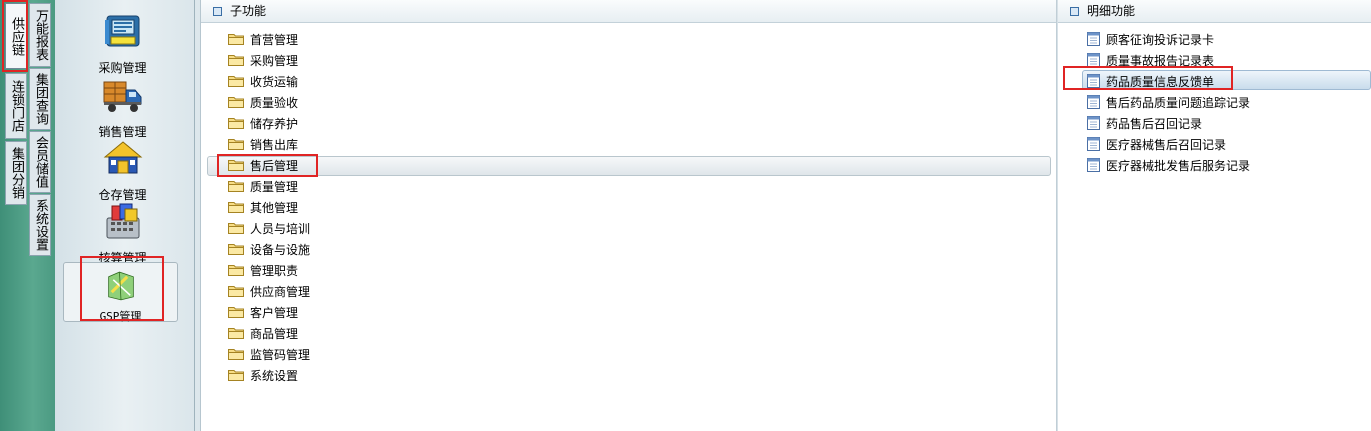 Image resolution: width=1371 pixels, height=431 pixels. What do you see at coordinates (120, 316) in the screenshot?
I see `module-gsp-label: GSP管理` at bounding box center [120, 316].